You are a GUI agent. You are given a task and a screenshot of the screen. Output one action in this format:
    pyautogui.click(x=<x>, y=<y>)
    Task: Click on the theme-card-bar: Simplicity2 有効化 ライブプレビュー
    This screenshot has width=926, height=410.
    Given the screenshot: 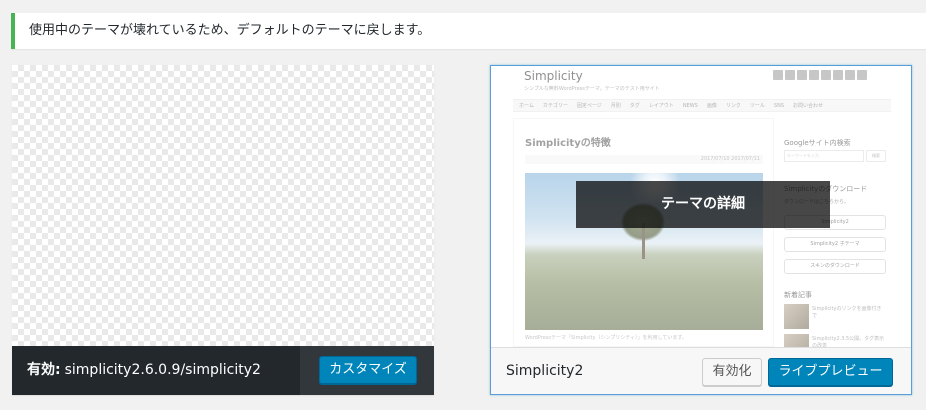 What is the action you would take?
    pyautogui.click(x=701, y=370)
    